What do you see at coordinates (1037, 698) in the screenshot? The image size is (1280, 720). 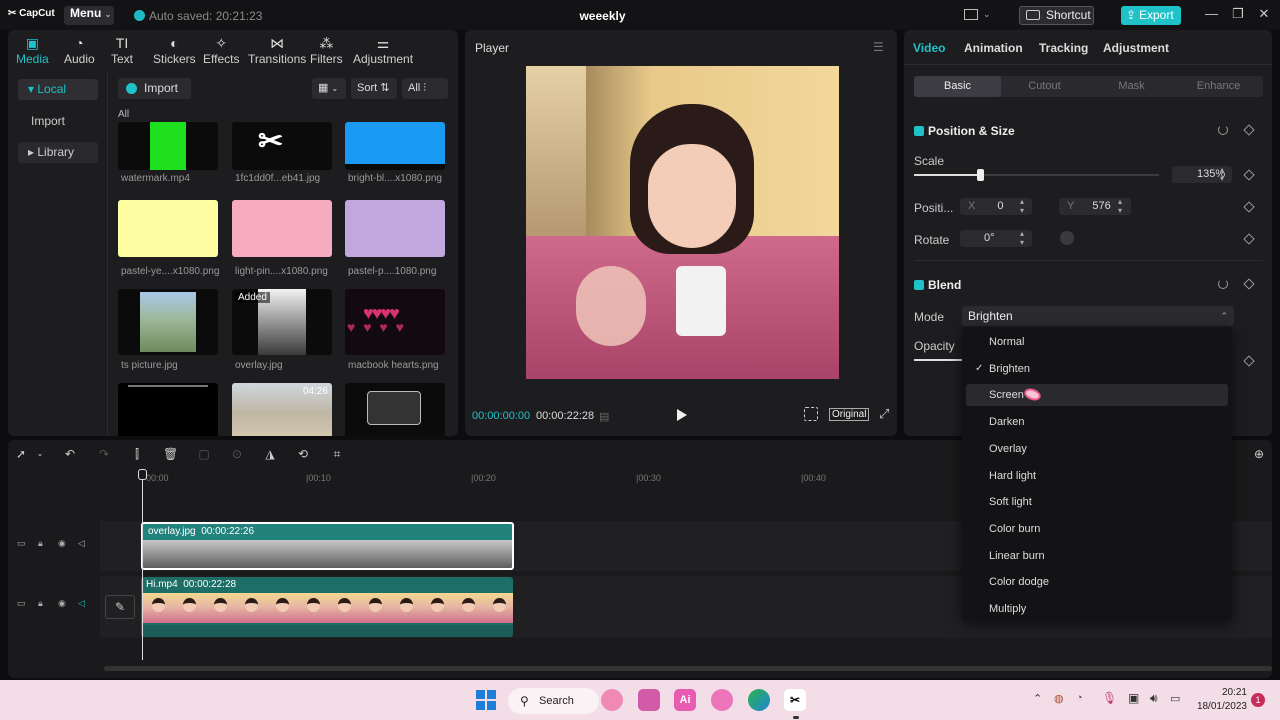 I see `chevron-up-icon: ⌃` at bounding box center [1037, 698].